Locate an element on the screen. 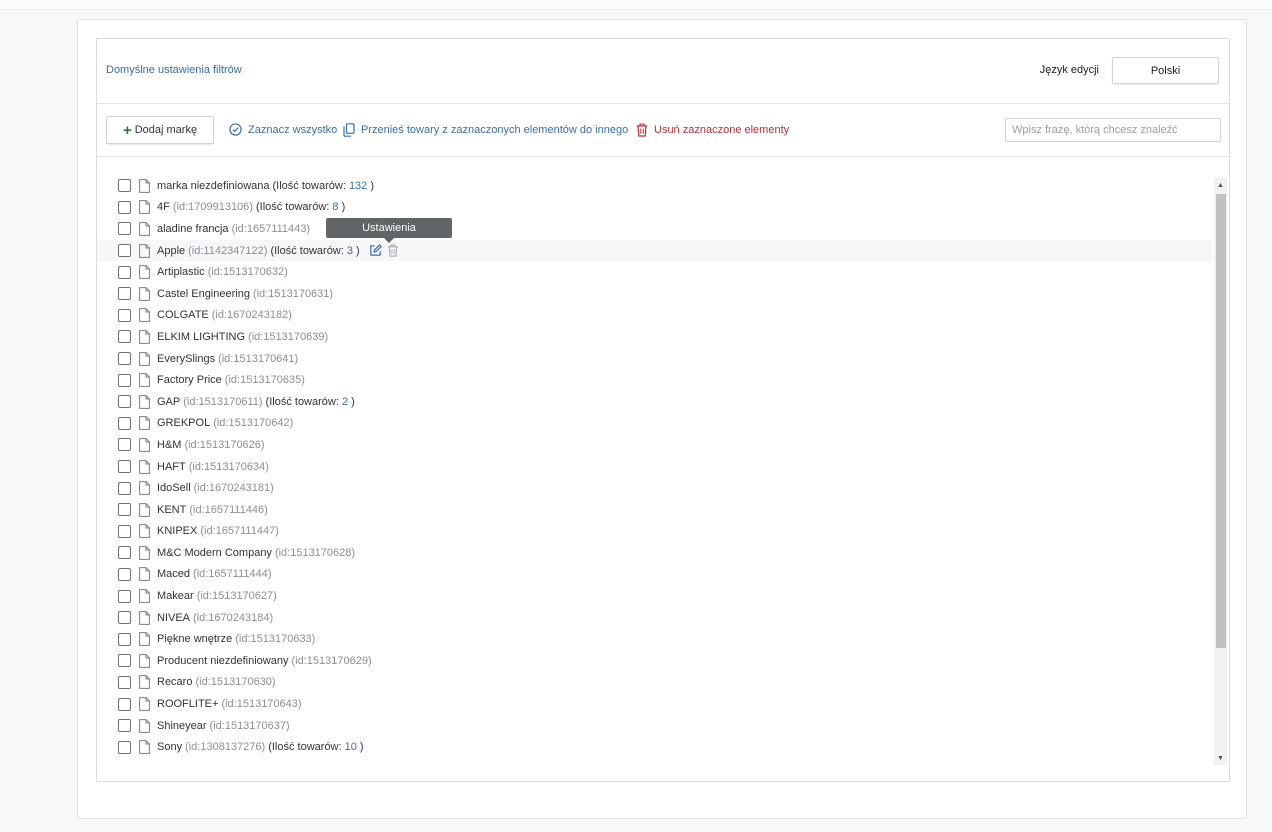  delete-icon is located at coordinates (393, 250).